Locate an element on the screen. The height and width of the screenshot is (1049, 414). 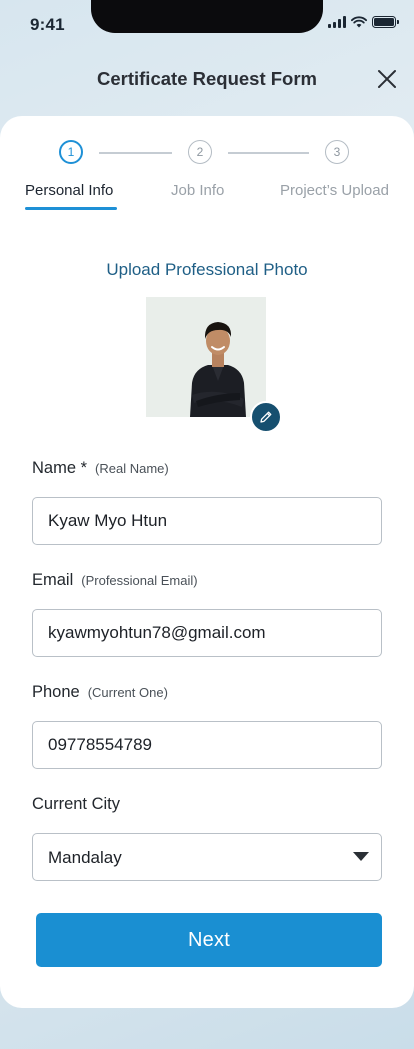
edit-photo-button is located at coordinates (266, 417).